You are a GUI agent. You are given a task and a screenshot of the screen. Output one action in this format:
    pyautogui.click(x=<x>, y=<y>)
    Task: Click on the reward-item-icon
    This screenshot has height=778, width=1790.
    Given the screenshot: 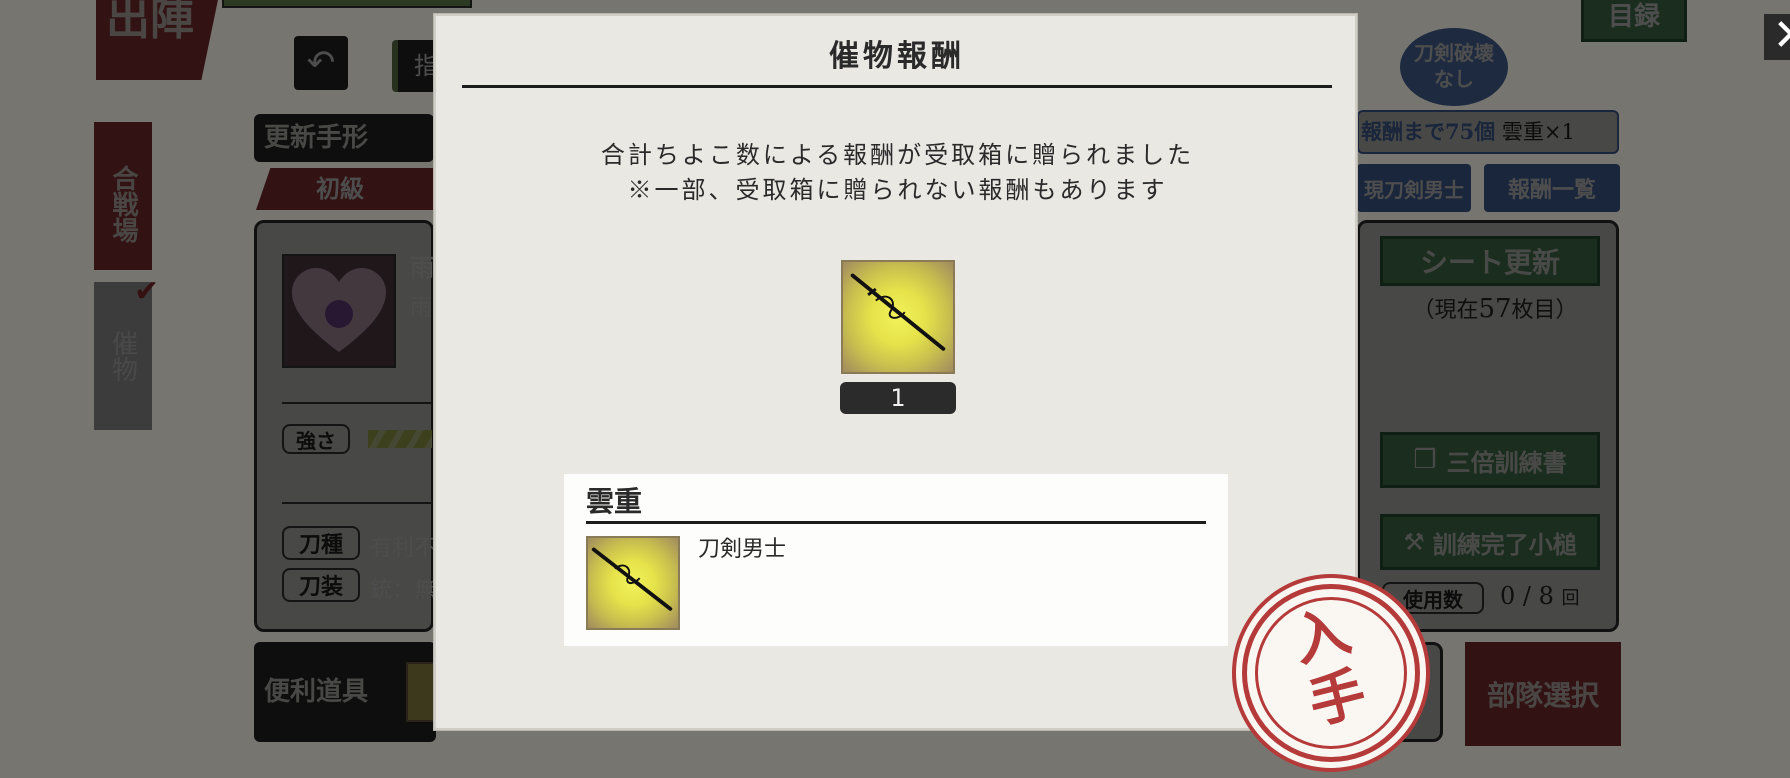 What is the action you would take?
    pyautogui.click(x=898, y=317)
    